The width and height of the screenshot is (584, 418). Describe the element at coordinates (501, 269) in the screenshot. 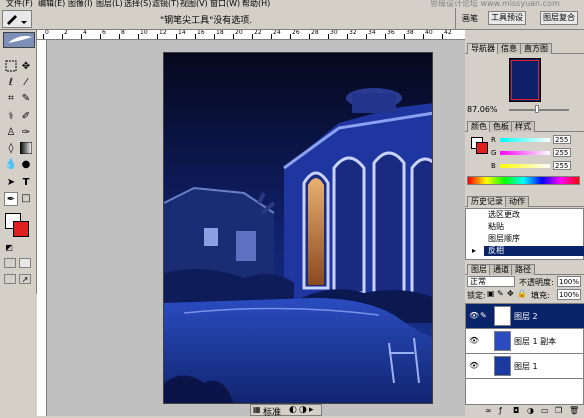

I see `tab-channels: 通道` at that location.